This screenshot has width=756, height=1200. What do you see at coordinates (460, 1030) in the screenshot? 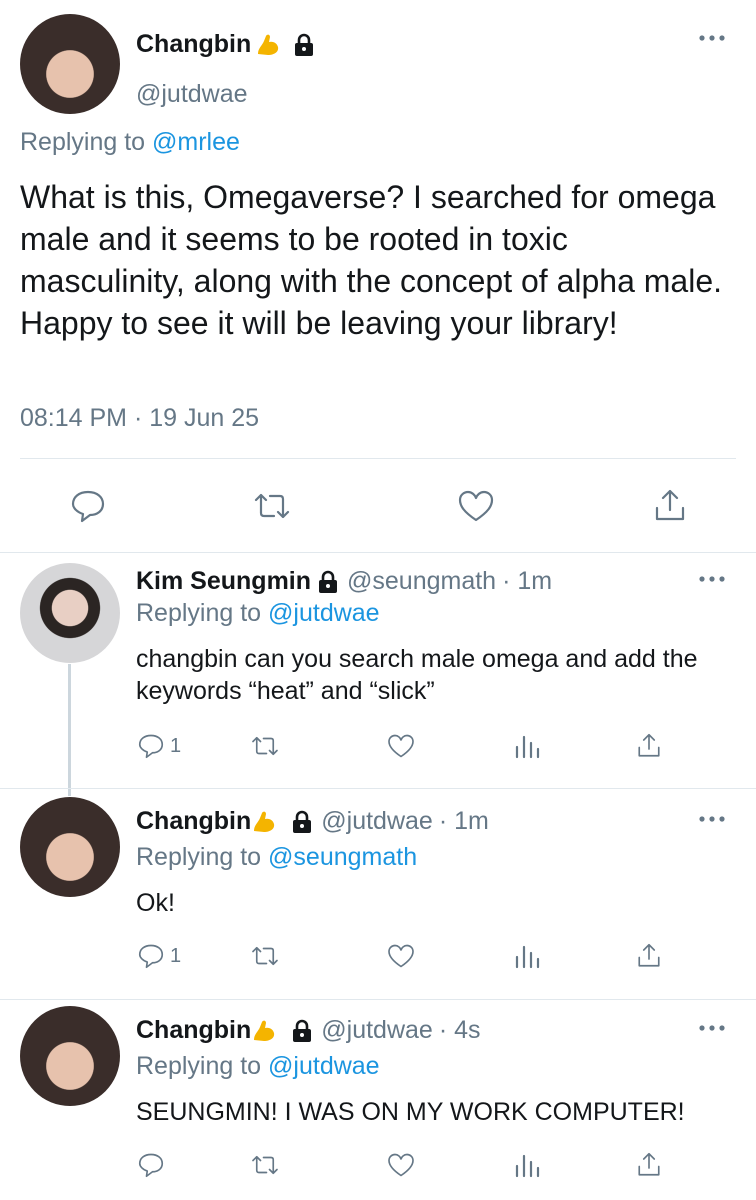
I see `reply-time: · 4s` at bounding box center [460, 1030].